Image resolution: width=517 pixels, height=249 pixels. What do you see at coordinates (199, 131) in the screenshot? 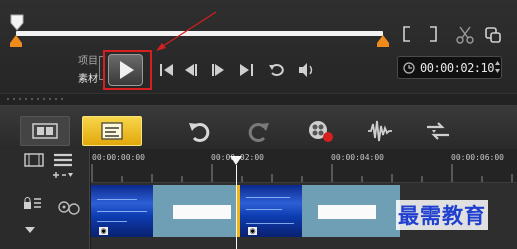
I see `undo-icon` at bounding box center [199, 131].